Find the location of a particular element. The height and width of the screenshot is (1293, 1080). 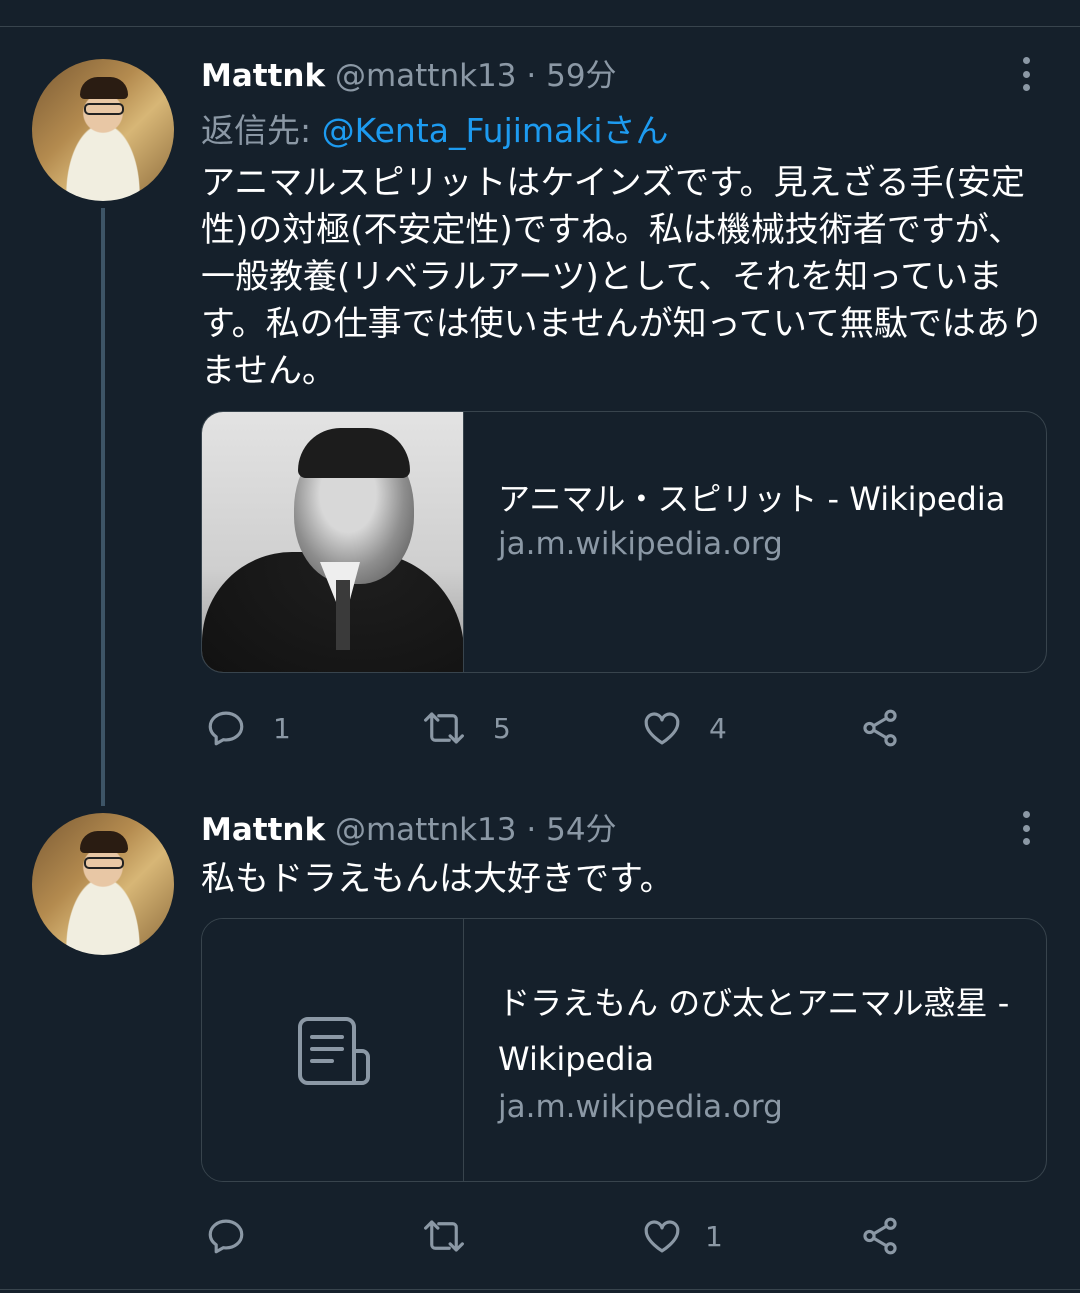

retweet-button is located at coordinates (457, 1236).